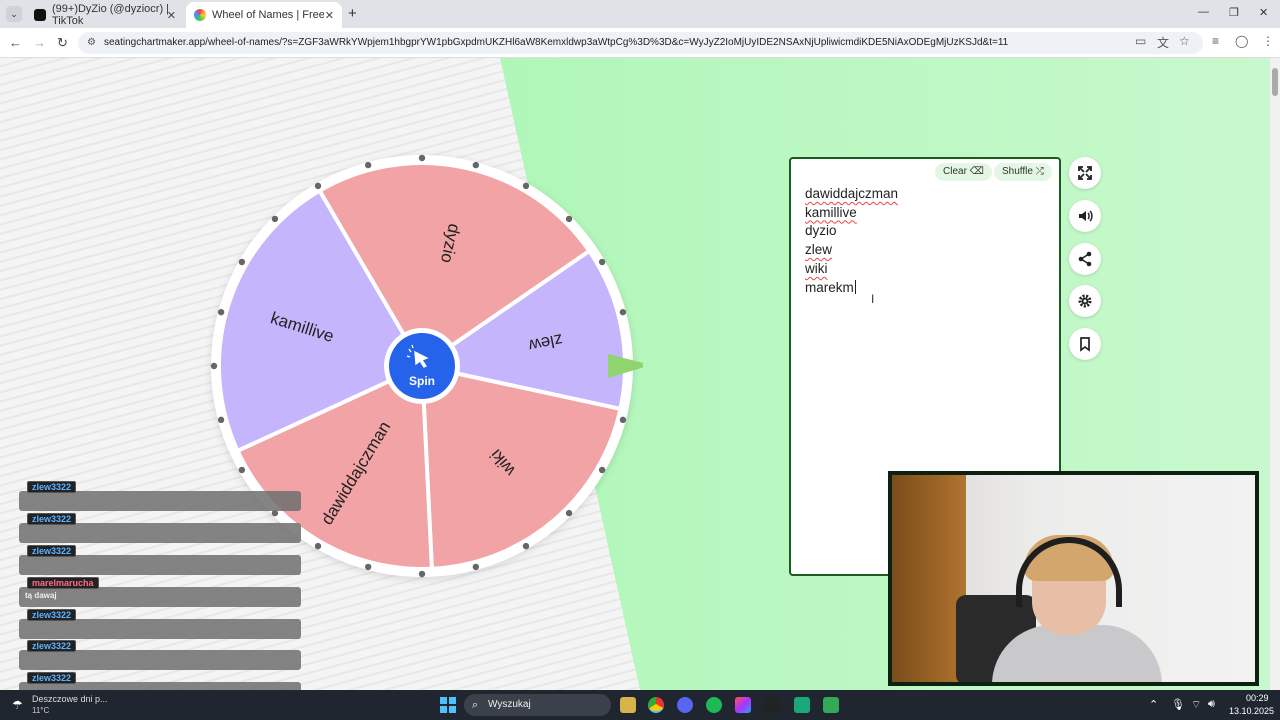  What do you see at coordinates (955, 171) in the screenshot?
I see `clear-label: Clear` at bounding box center [955, 171].